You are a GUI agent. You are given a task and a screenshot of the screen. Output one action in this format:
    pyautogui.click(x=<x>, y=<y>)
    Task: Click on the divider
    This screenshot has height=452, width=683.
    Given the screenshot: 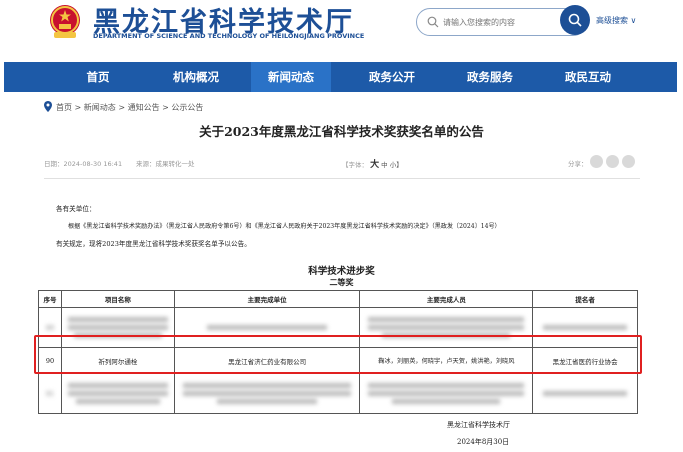 What is the action you would take?
    pyautogui.click(x=342, y=178)
    